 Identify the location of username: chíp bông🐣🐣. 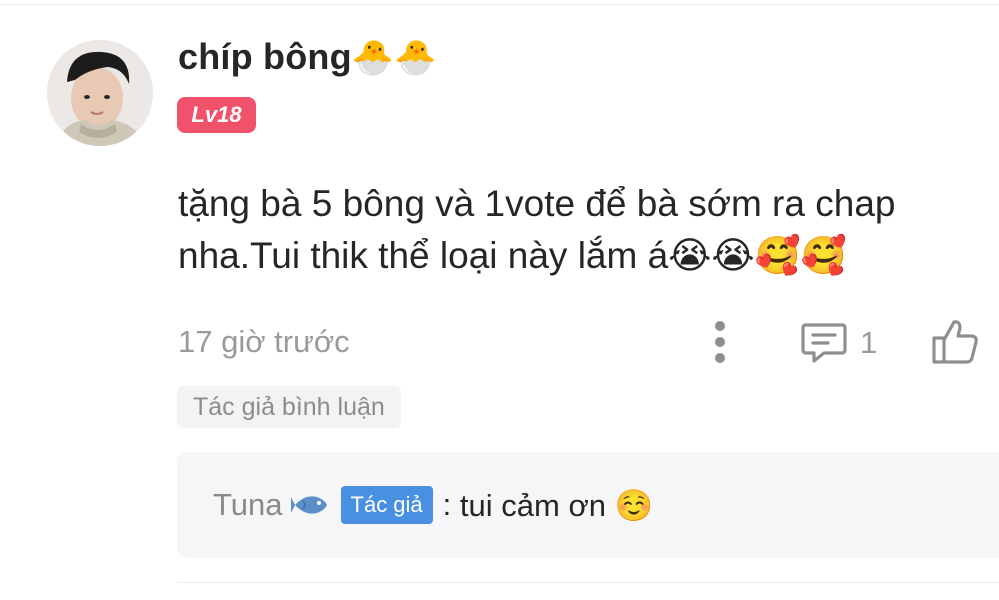
(307, 57).